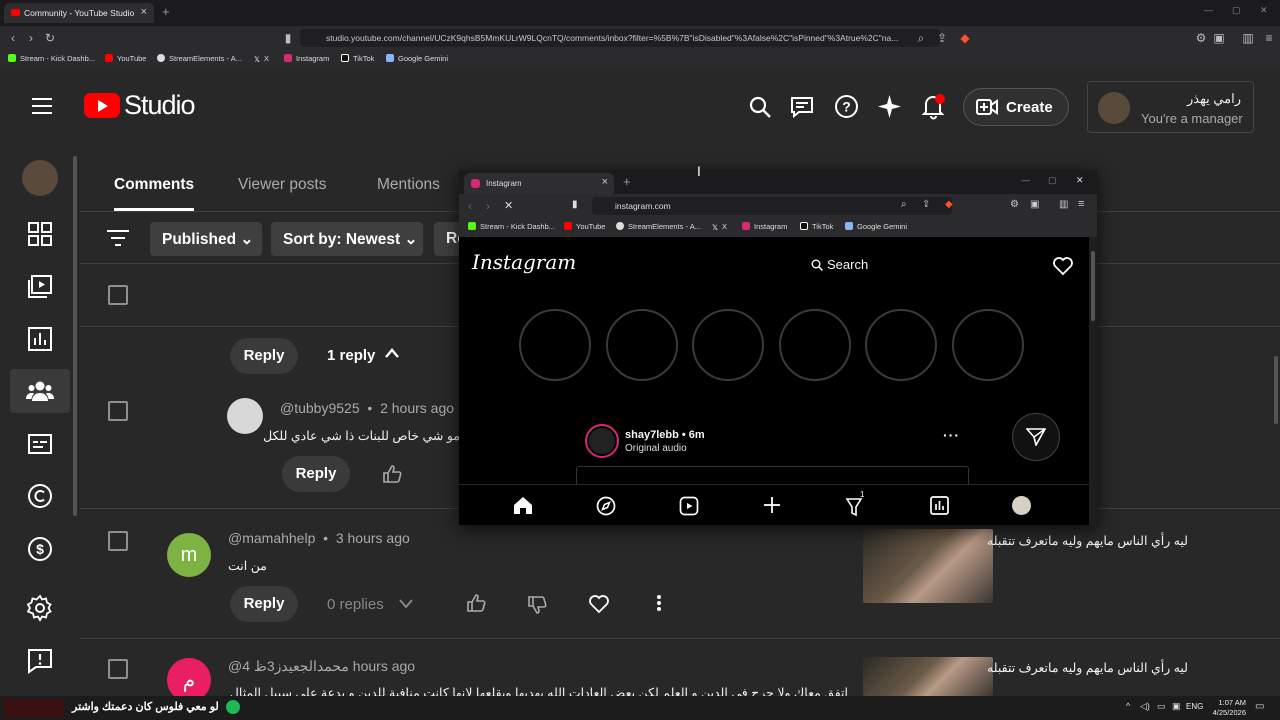 Image resolution: width=1280 pixels, height=720 pixels. I want to click on new-tab-icon: +, so click(166, 11).